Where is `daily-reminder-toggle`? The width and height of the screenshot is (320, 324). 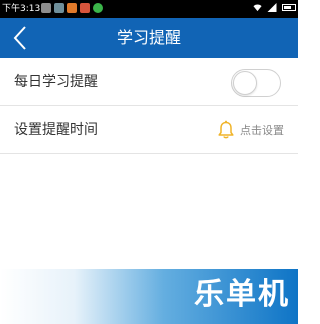
daily-reminder-toggle is located at coordinates (256, 83).